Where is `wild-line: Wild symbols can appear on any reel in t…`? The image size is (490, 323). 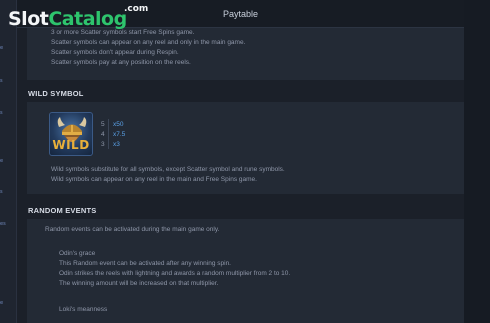
wild-line: Wild symbols can appear on any reel in t… is located at coordinates (154, 179).